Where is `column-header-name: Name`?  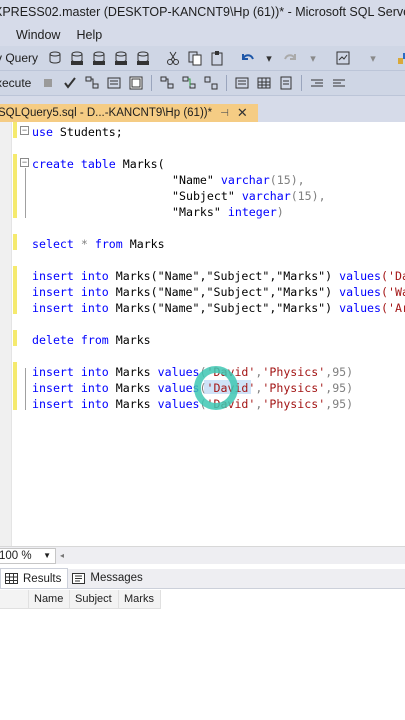
column-header-name: Name is located at coordinates (49, 599).